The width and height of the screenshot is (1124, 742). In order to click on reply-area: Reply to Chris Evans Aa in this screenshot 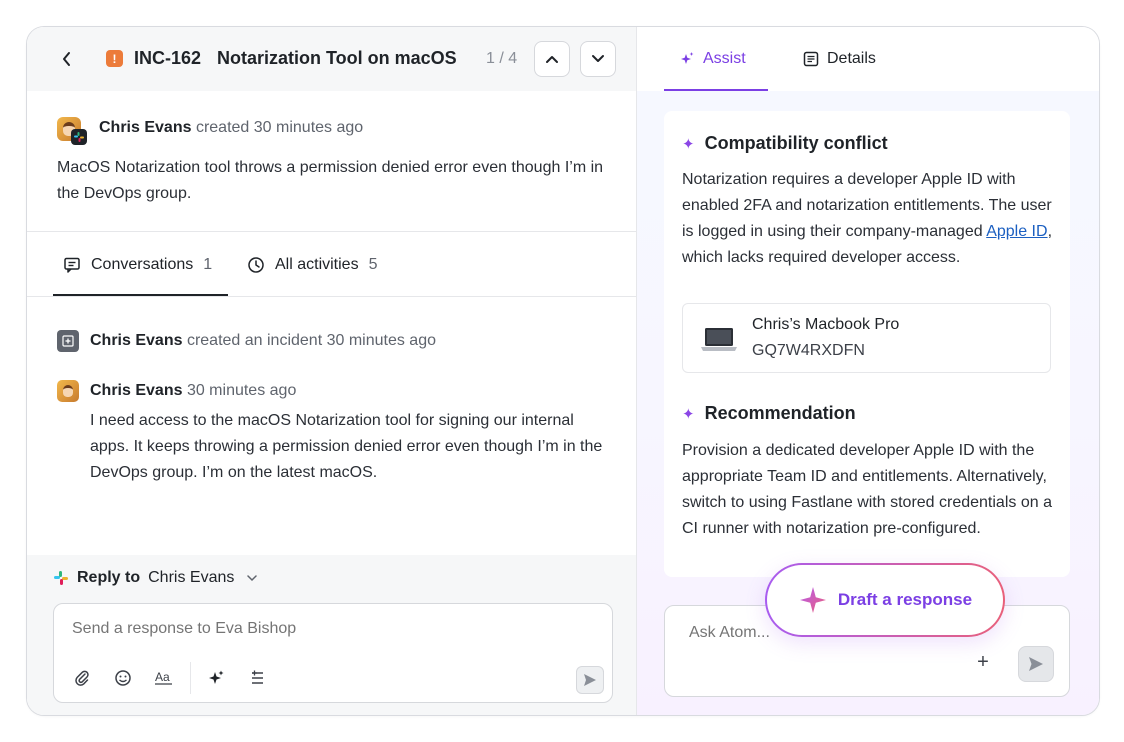, I will do `click(331, 635)`.